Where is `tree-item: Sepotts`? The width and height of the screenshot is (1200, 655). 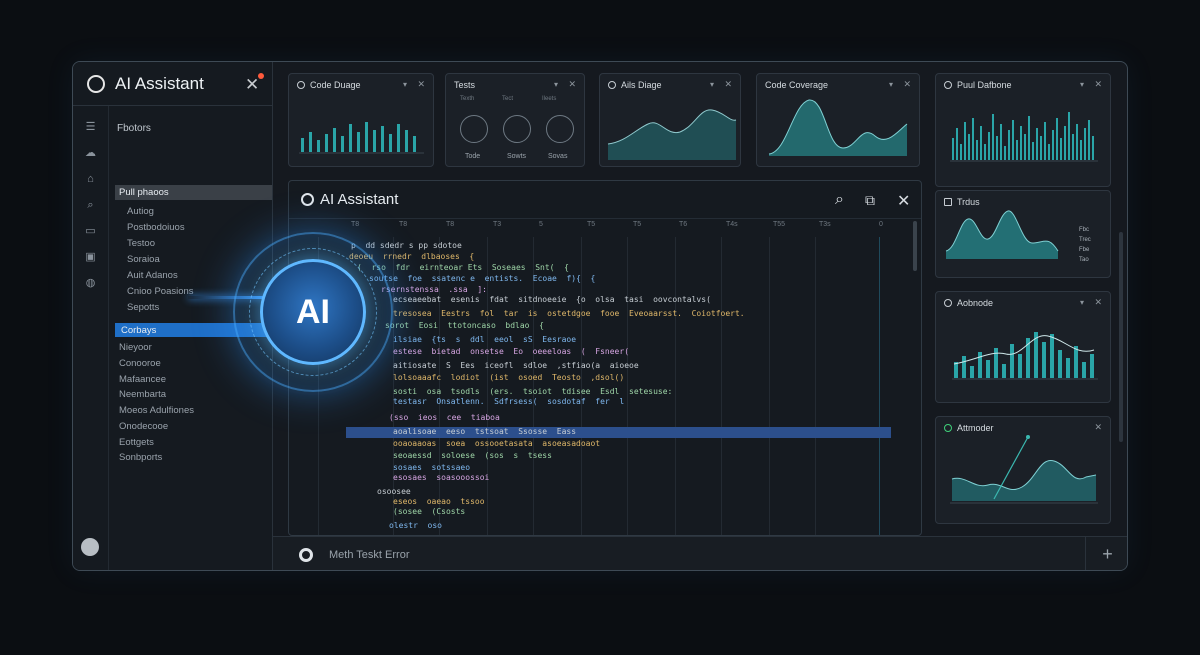 tree-item: Sepotts is located at coordinates (143, 307).